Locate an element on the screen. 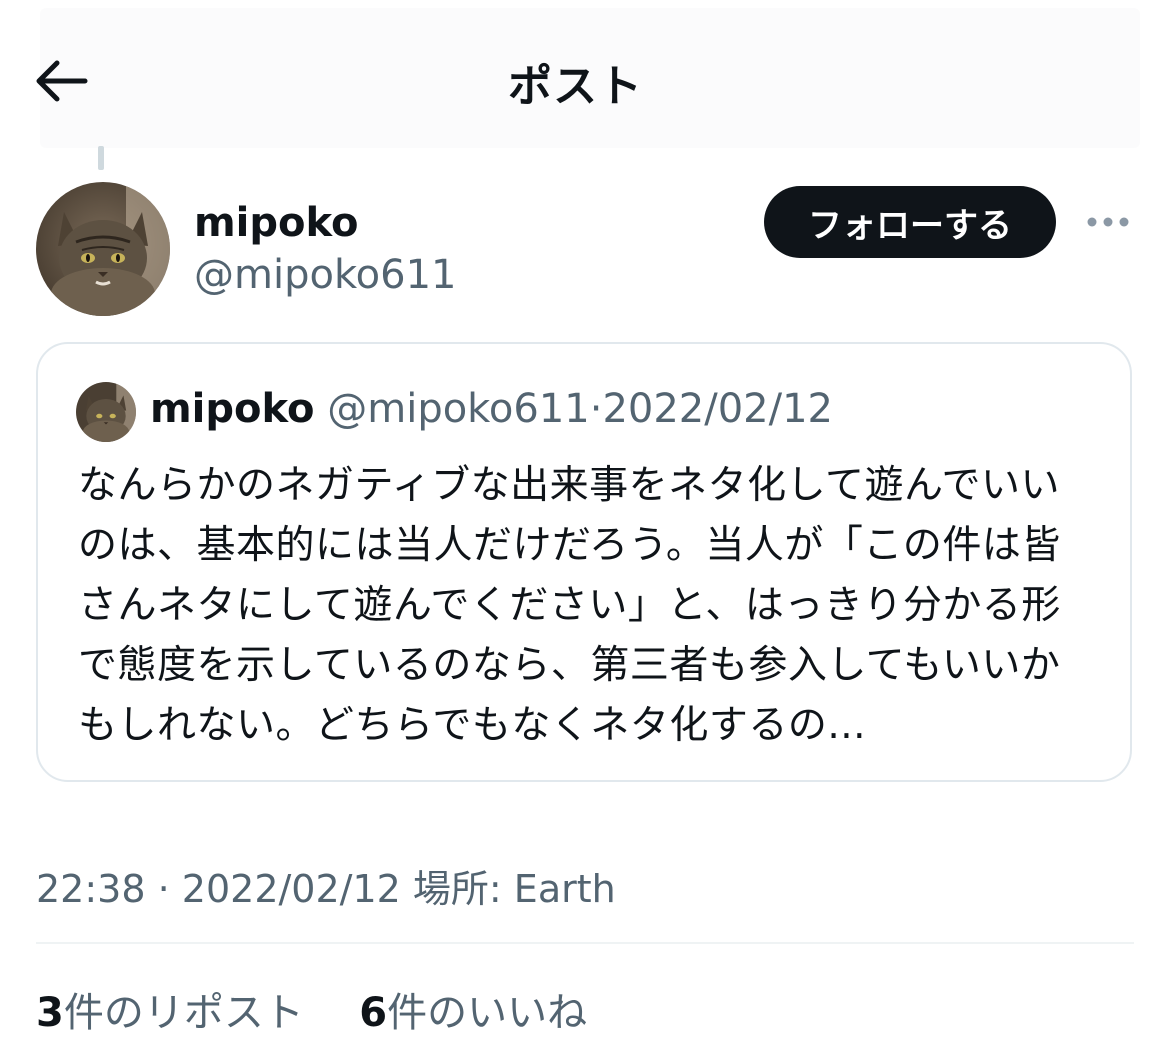 Image resolution: width=1151 pixels, height=1059 pixels. more-options-button is located at coordinates (1108, 222).